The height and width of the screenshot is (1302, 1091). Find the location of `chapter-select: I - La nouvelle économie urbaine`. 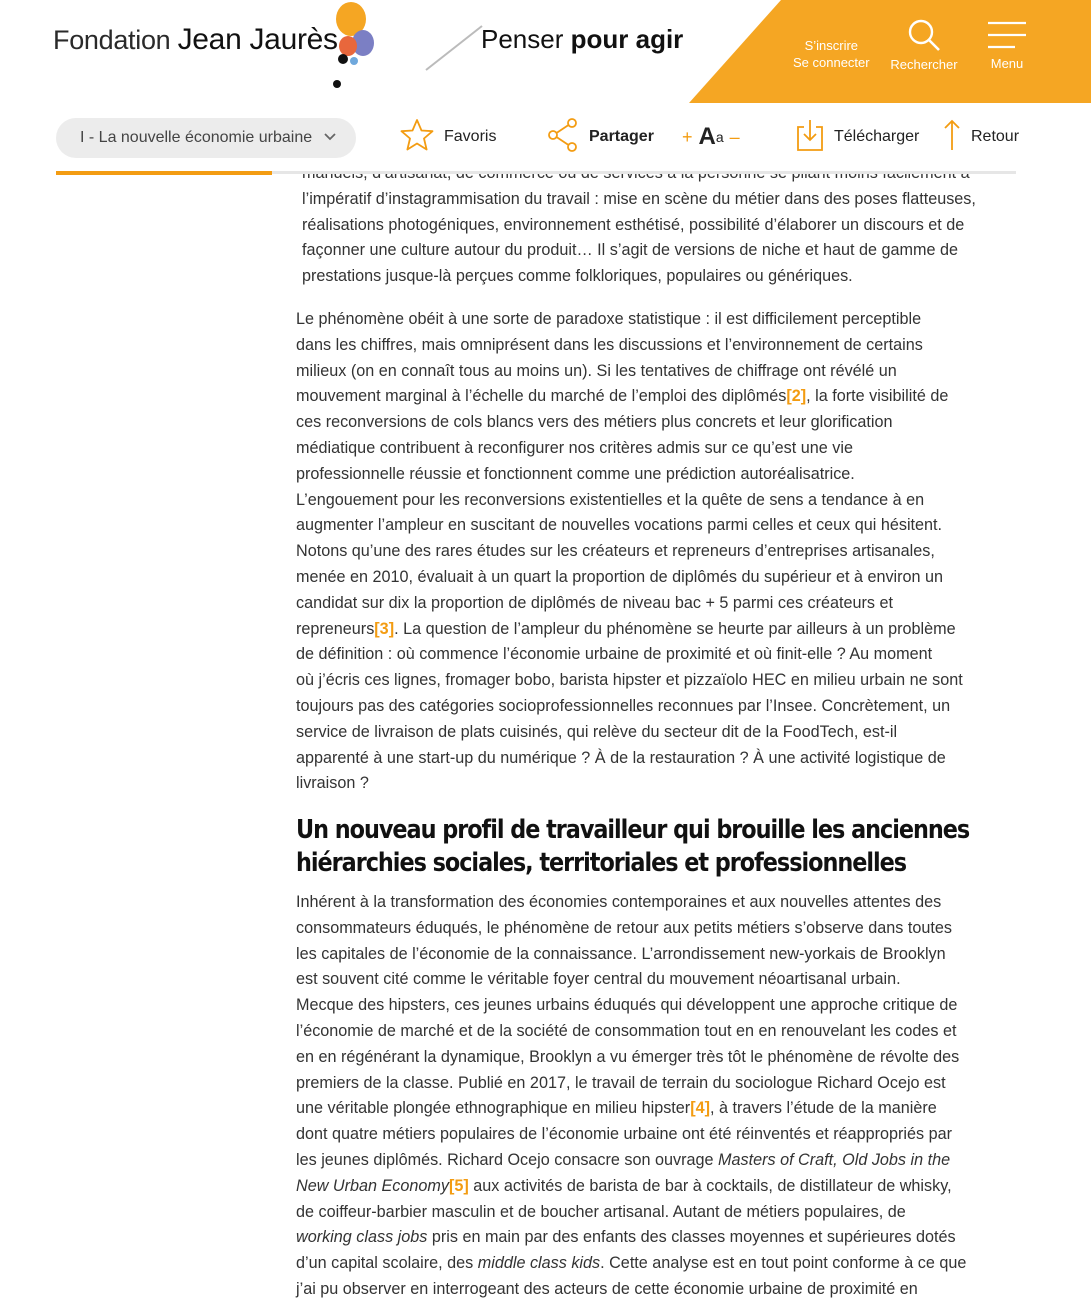

chapter-select: I - La nouvelle économie urbaine is located at coordinates (206, 138).